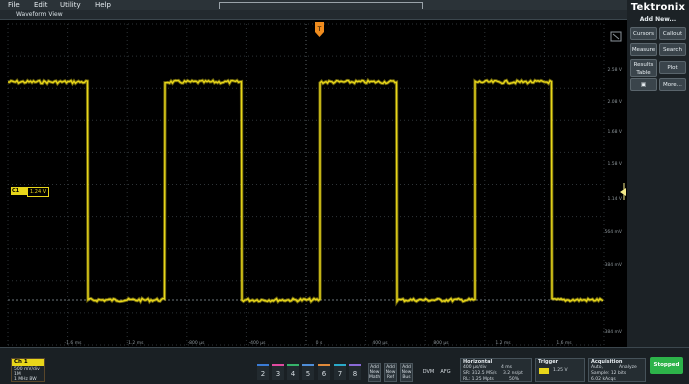 Image resolution: width=689 pixels, height=384 pixels. I want to click on horizontal-resolution: 3.2 ns/pt, so click(513, 373).